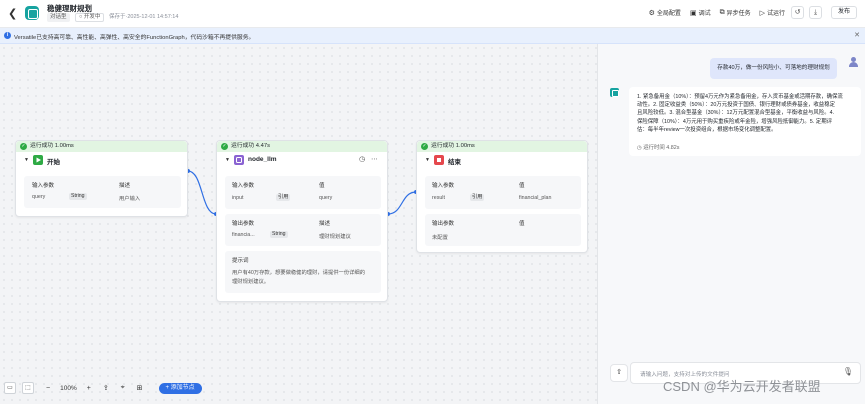 The width and height of the screenshot is (865, 404). What do you see at coordinates (303, 192) in the screenshot?
I see `llm-input-panel: 输入参数 值 input 引用 query` at bounding box center [303, 192].